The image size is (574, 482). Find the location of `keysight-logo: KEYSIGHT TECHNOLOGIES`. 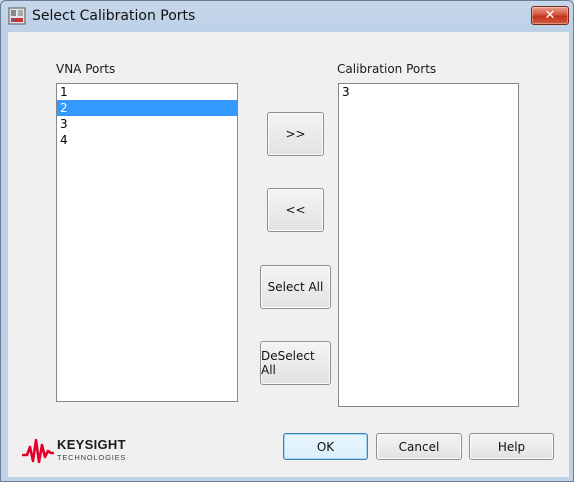

keysight-logo: KEYSIGHT TECHNOLOGIES is located at coordinates (82, 450).